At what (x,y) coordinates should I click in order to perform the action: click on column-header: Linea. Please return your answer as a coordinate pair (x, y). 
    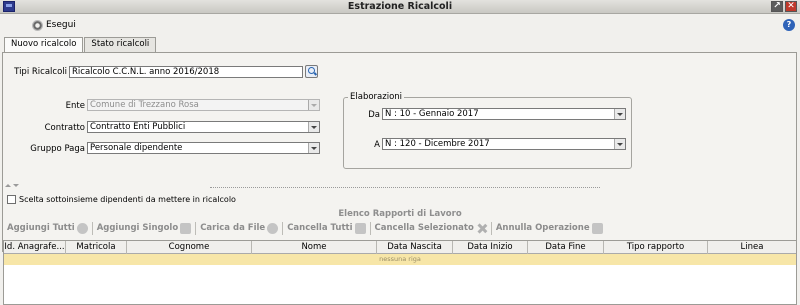
    Looking at the image, I should click on (752, 247).